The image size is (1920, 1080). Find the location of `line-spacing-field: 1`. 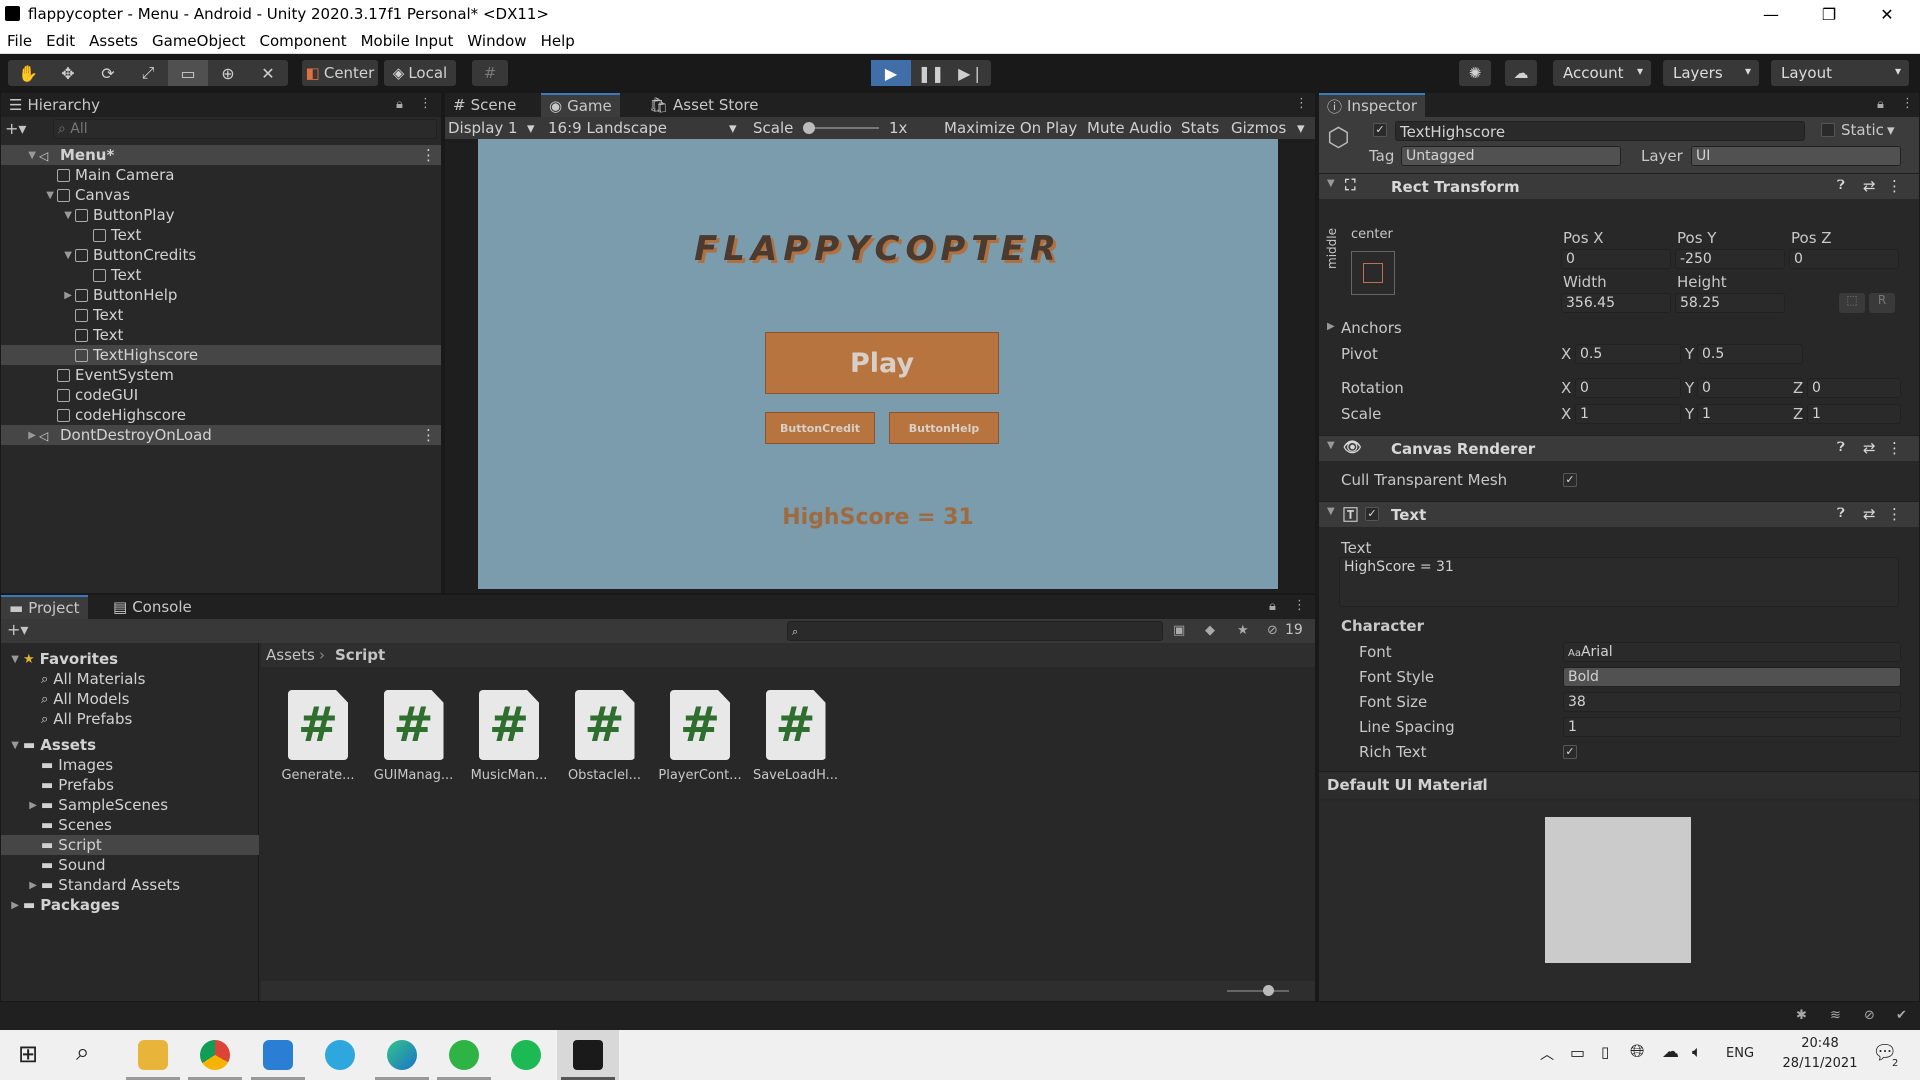

line-spacing-field: 1 is located at coordinates (1732, 727).